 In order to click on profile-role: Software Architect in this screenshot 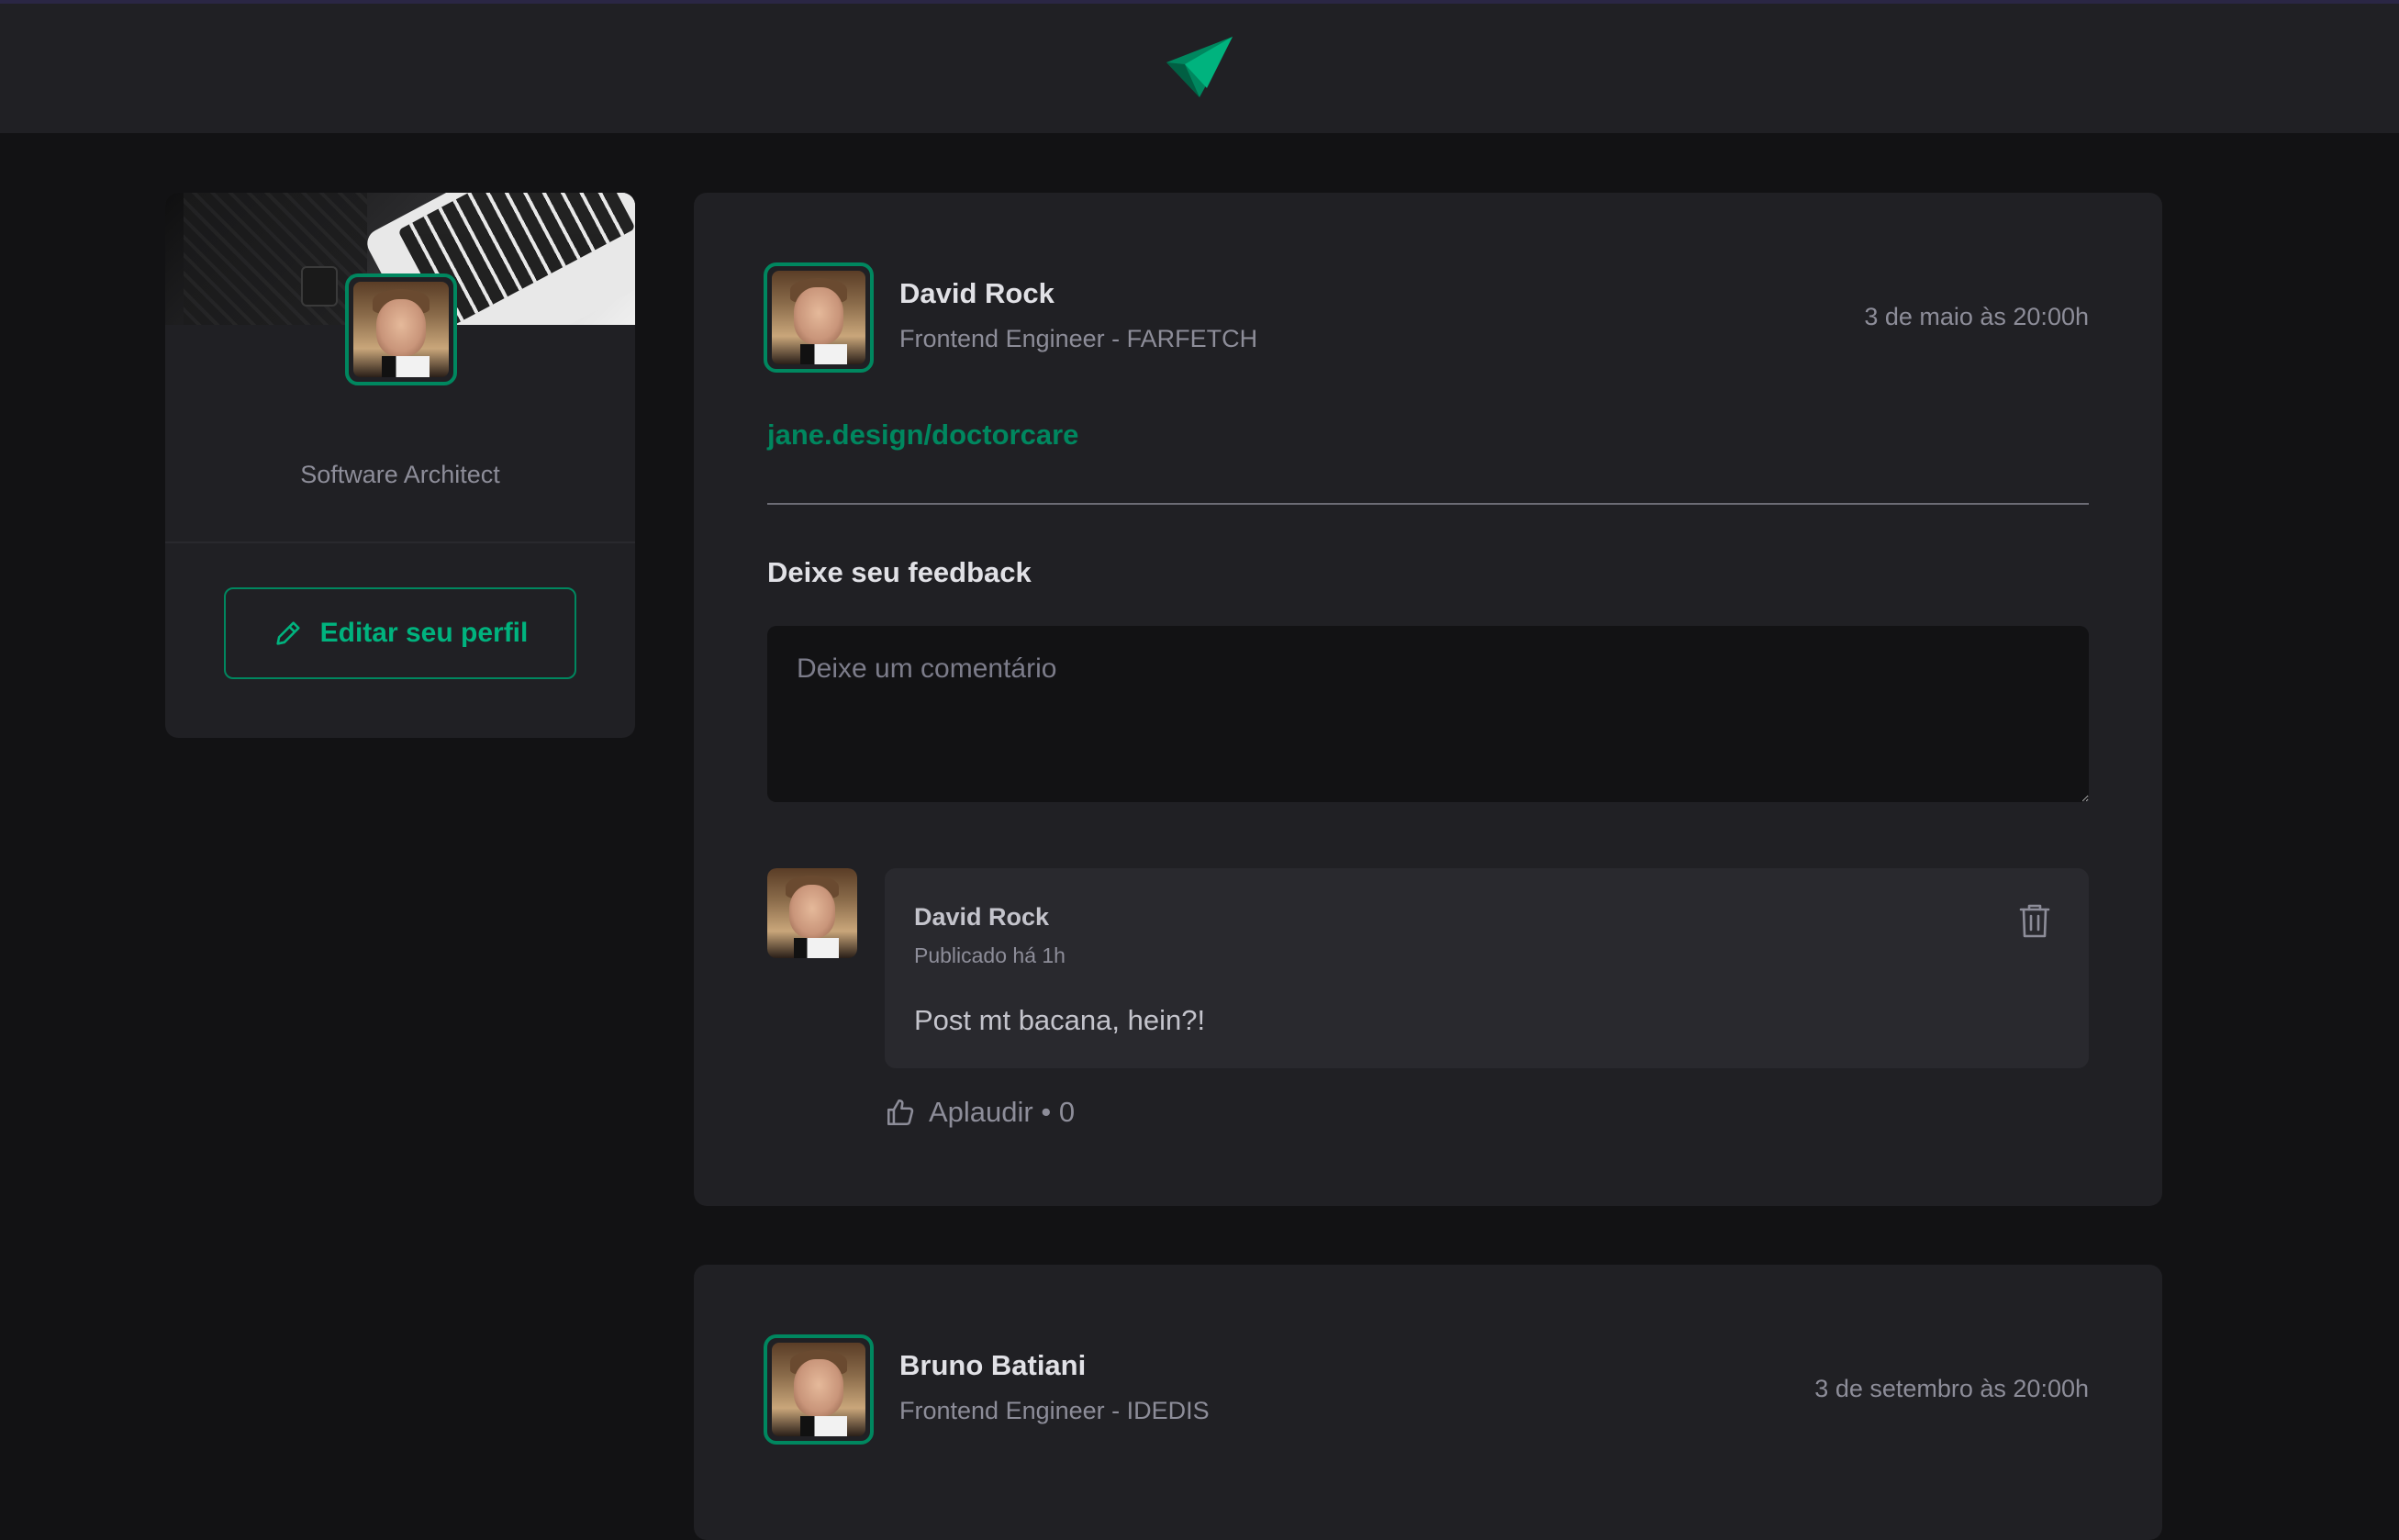, I will do `click(400, 475)`.